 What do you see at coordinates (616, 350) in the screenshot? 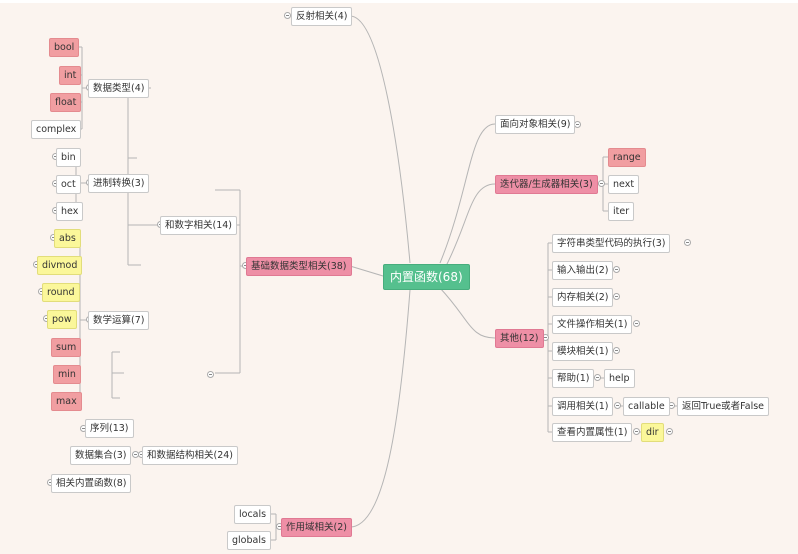
I see `collapse-toggle-module` at bounding box center [616, 350].